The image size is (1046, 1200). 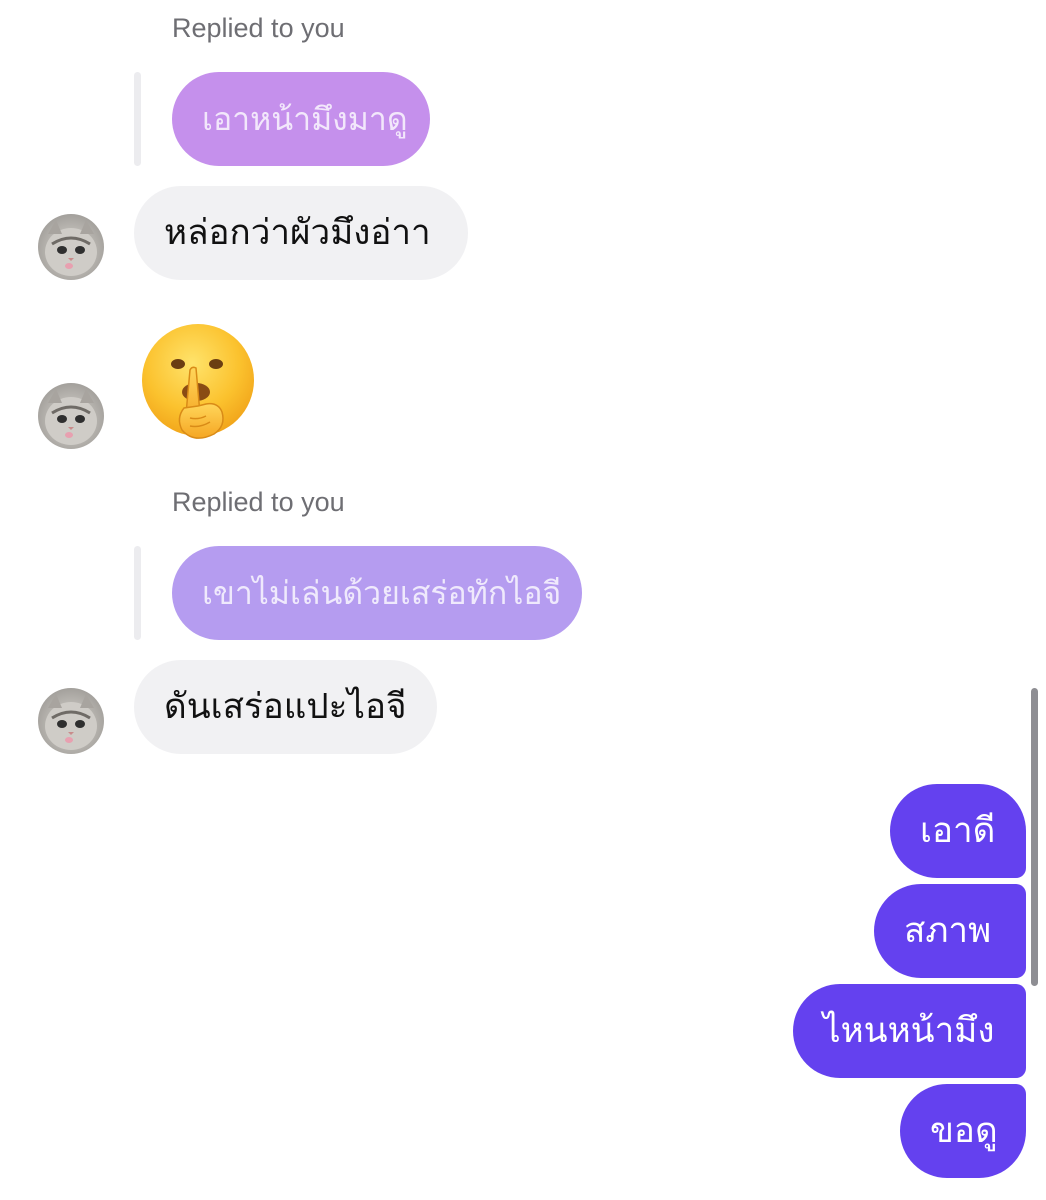 What do you see at coordinates (301, 233) in the screenshot?
I see `incoming-message-bubble: หล่อกว่าผัวมึงอ่าา` at bounding box center [301, 233].